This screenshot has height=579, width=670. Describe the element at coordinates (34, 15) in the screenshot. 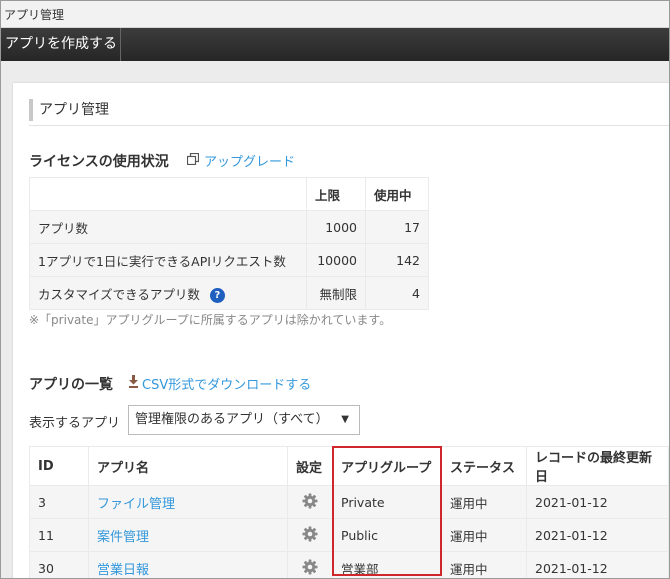

I see `window-title: アプリ管理` at that location.